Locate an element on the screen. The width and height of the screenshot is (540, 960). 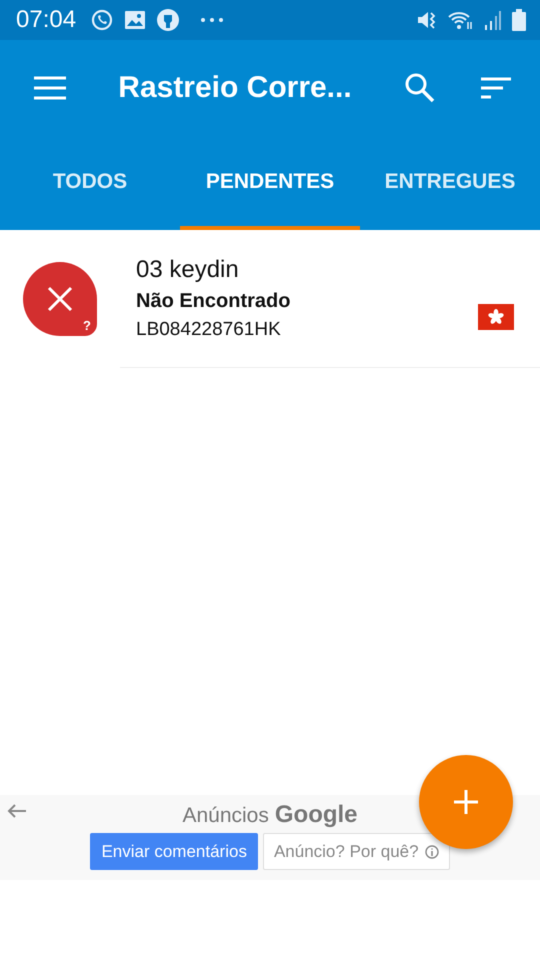
x-icon is located at coordinates (60, 299).